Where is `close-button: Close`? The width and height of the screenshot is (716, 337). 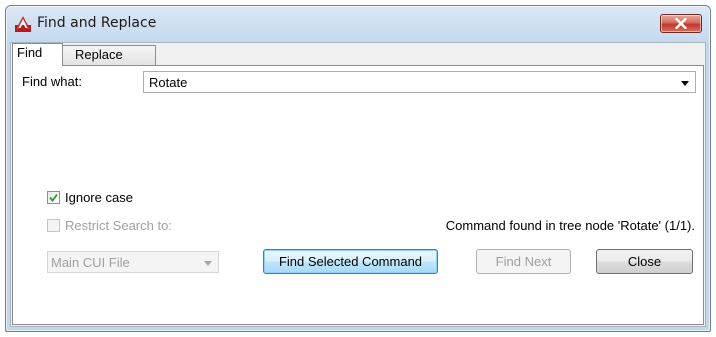
close-button: Close is located at coordinates (644, 261).